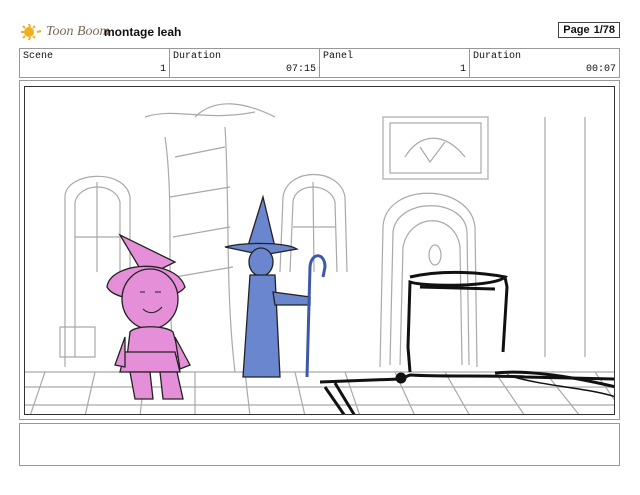 Image resolution: width=640 pixels, height=495 pixels. What do you see at coordinates (576, 30) in the screenshot?
I see `page-label: Page` at bounding box center [576, 30].